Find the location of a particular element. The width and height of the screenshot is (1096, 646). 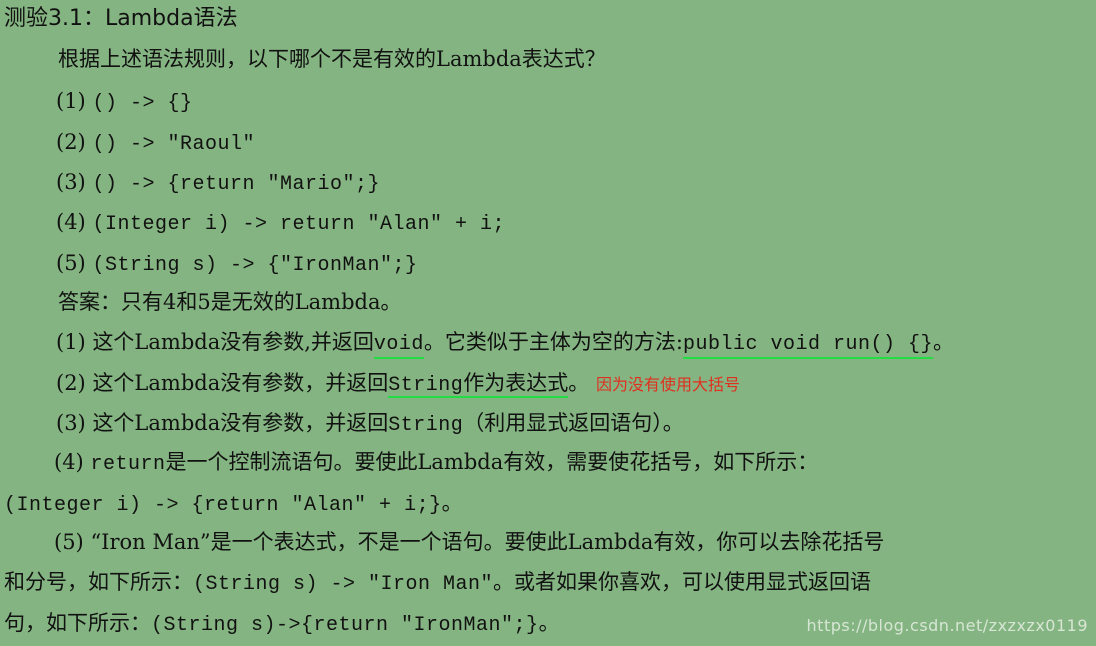

code-run-method: public void run() {} is located at coordinates (808, 346).